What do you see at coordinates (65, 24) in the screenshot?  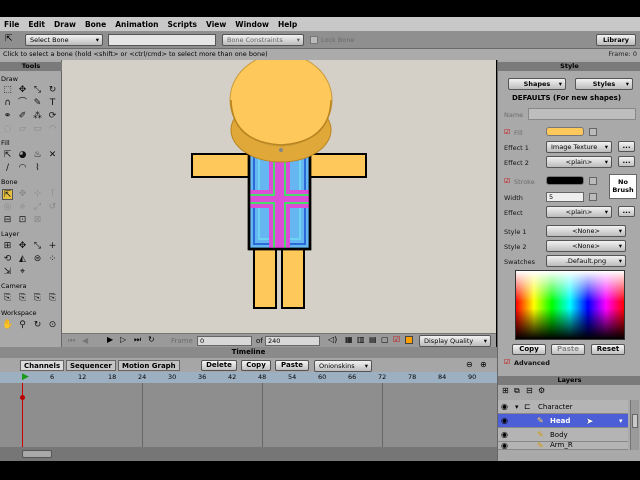 I see `menu-draw: Draw` at bounding box center [65, 24].